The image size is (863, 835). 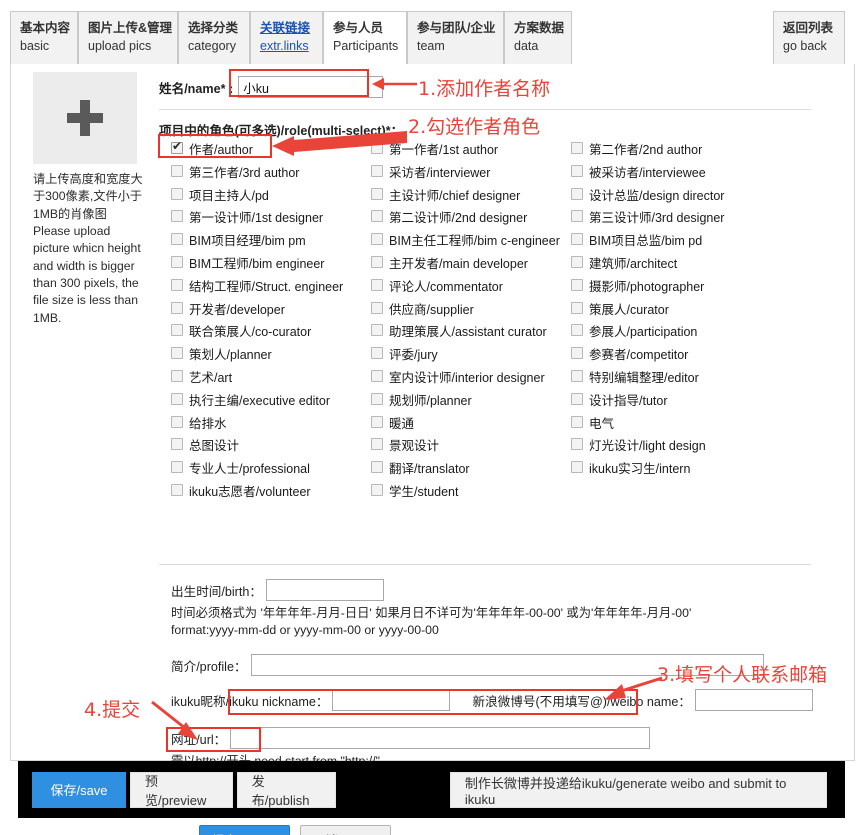 What do you see at coordinates (592, 422) in the screenshot?
I see `role-option: 电气` at bounding box center [592, 422].